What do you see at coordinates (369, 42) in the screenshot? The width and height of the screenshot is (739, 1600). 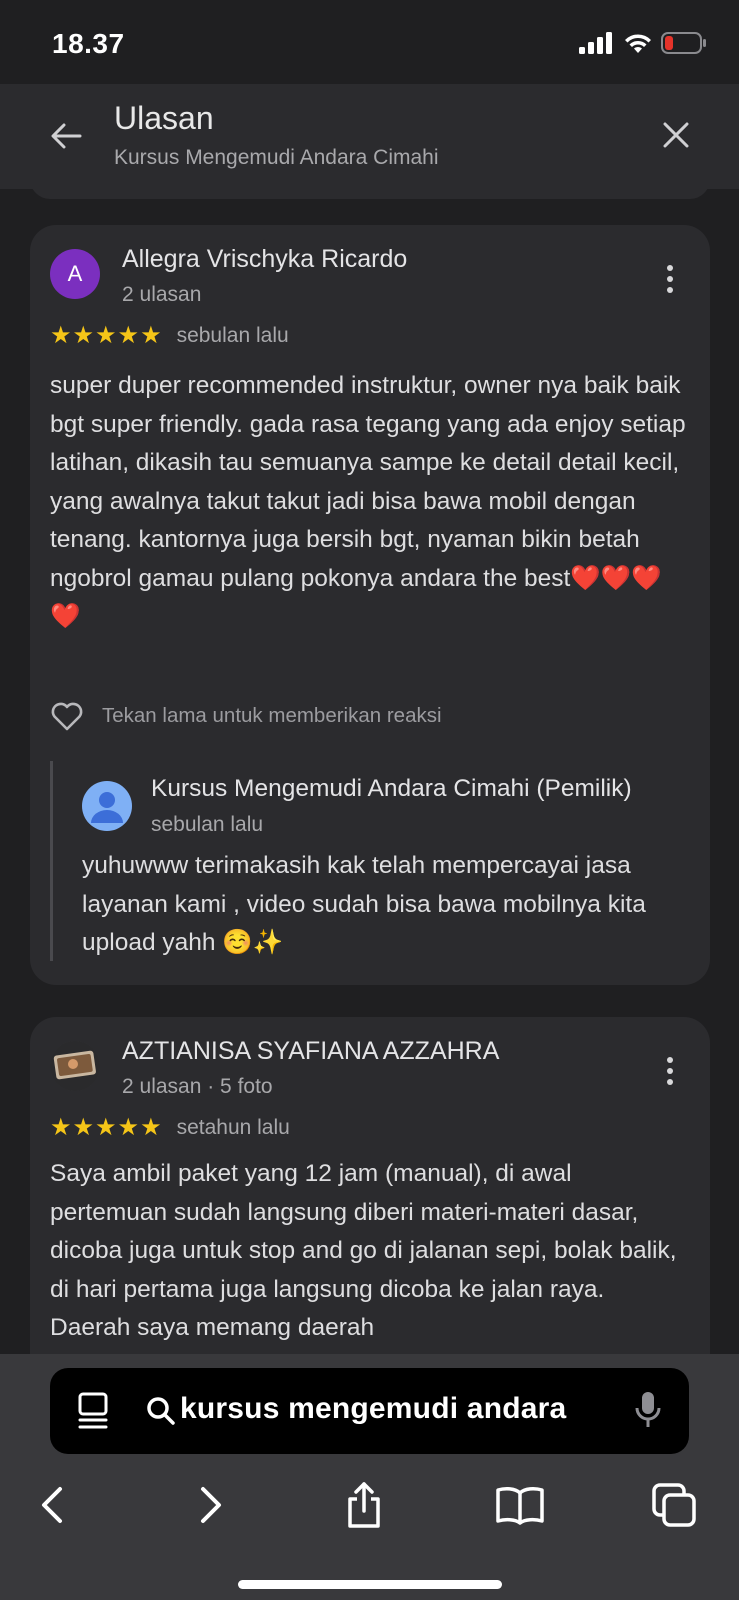 I see `status-bar: 18.37` at bounding box center [369, 42].